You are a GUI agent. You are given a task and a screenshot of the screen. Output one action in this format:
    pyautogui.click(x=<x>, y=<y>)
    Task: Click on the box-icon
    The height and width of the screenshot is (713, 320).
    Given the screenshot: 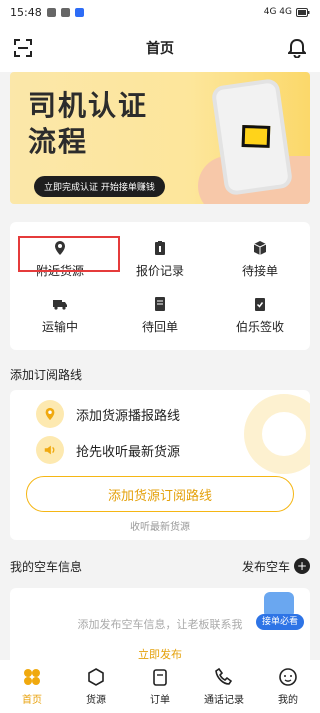 What is the action you would take?
    pyautogui.click(x=260, y=248)
    